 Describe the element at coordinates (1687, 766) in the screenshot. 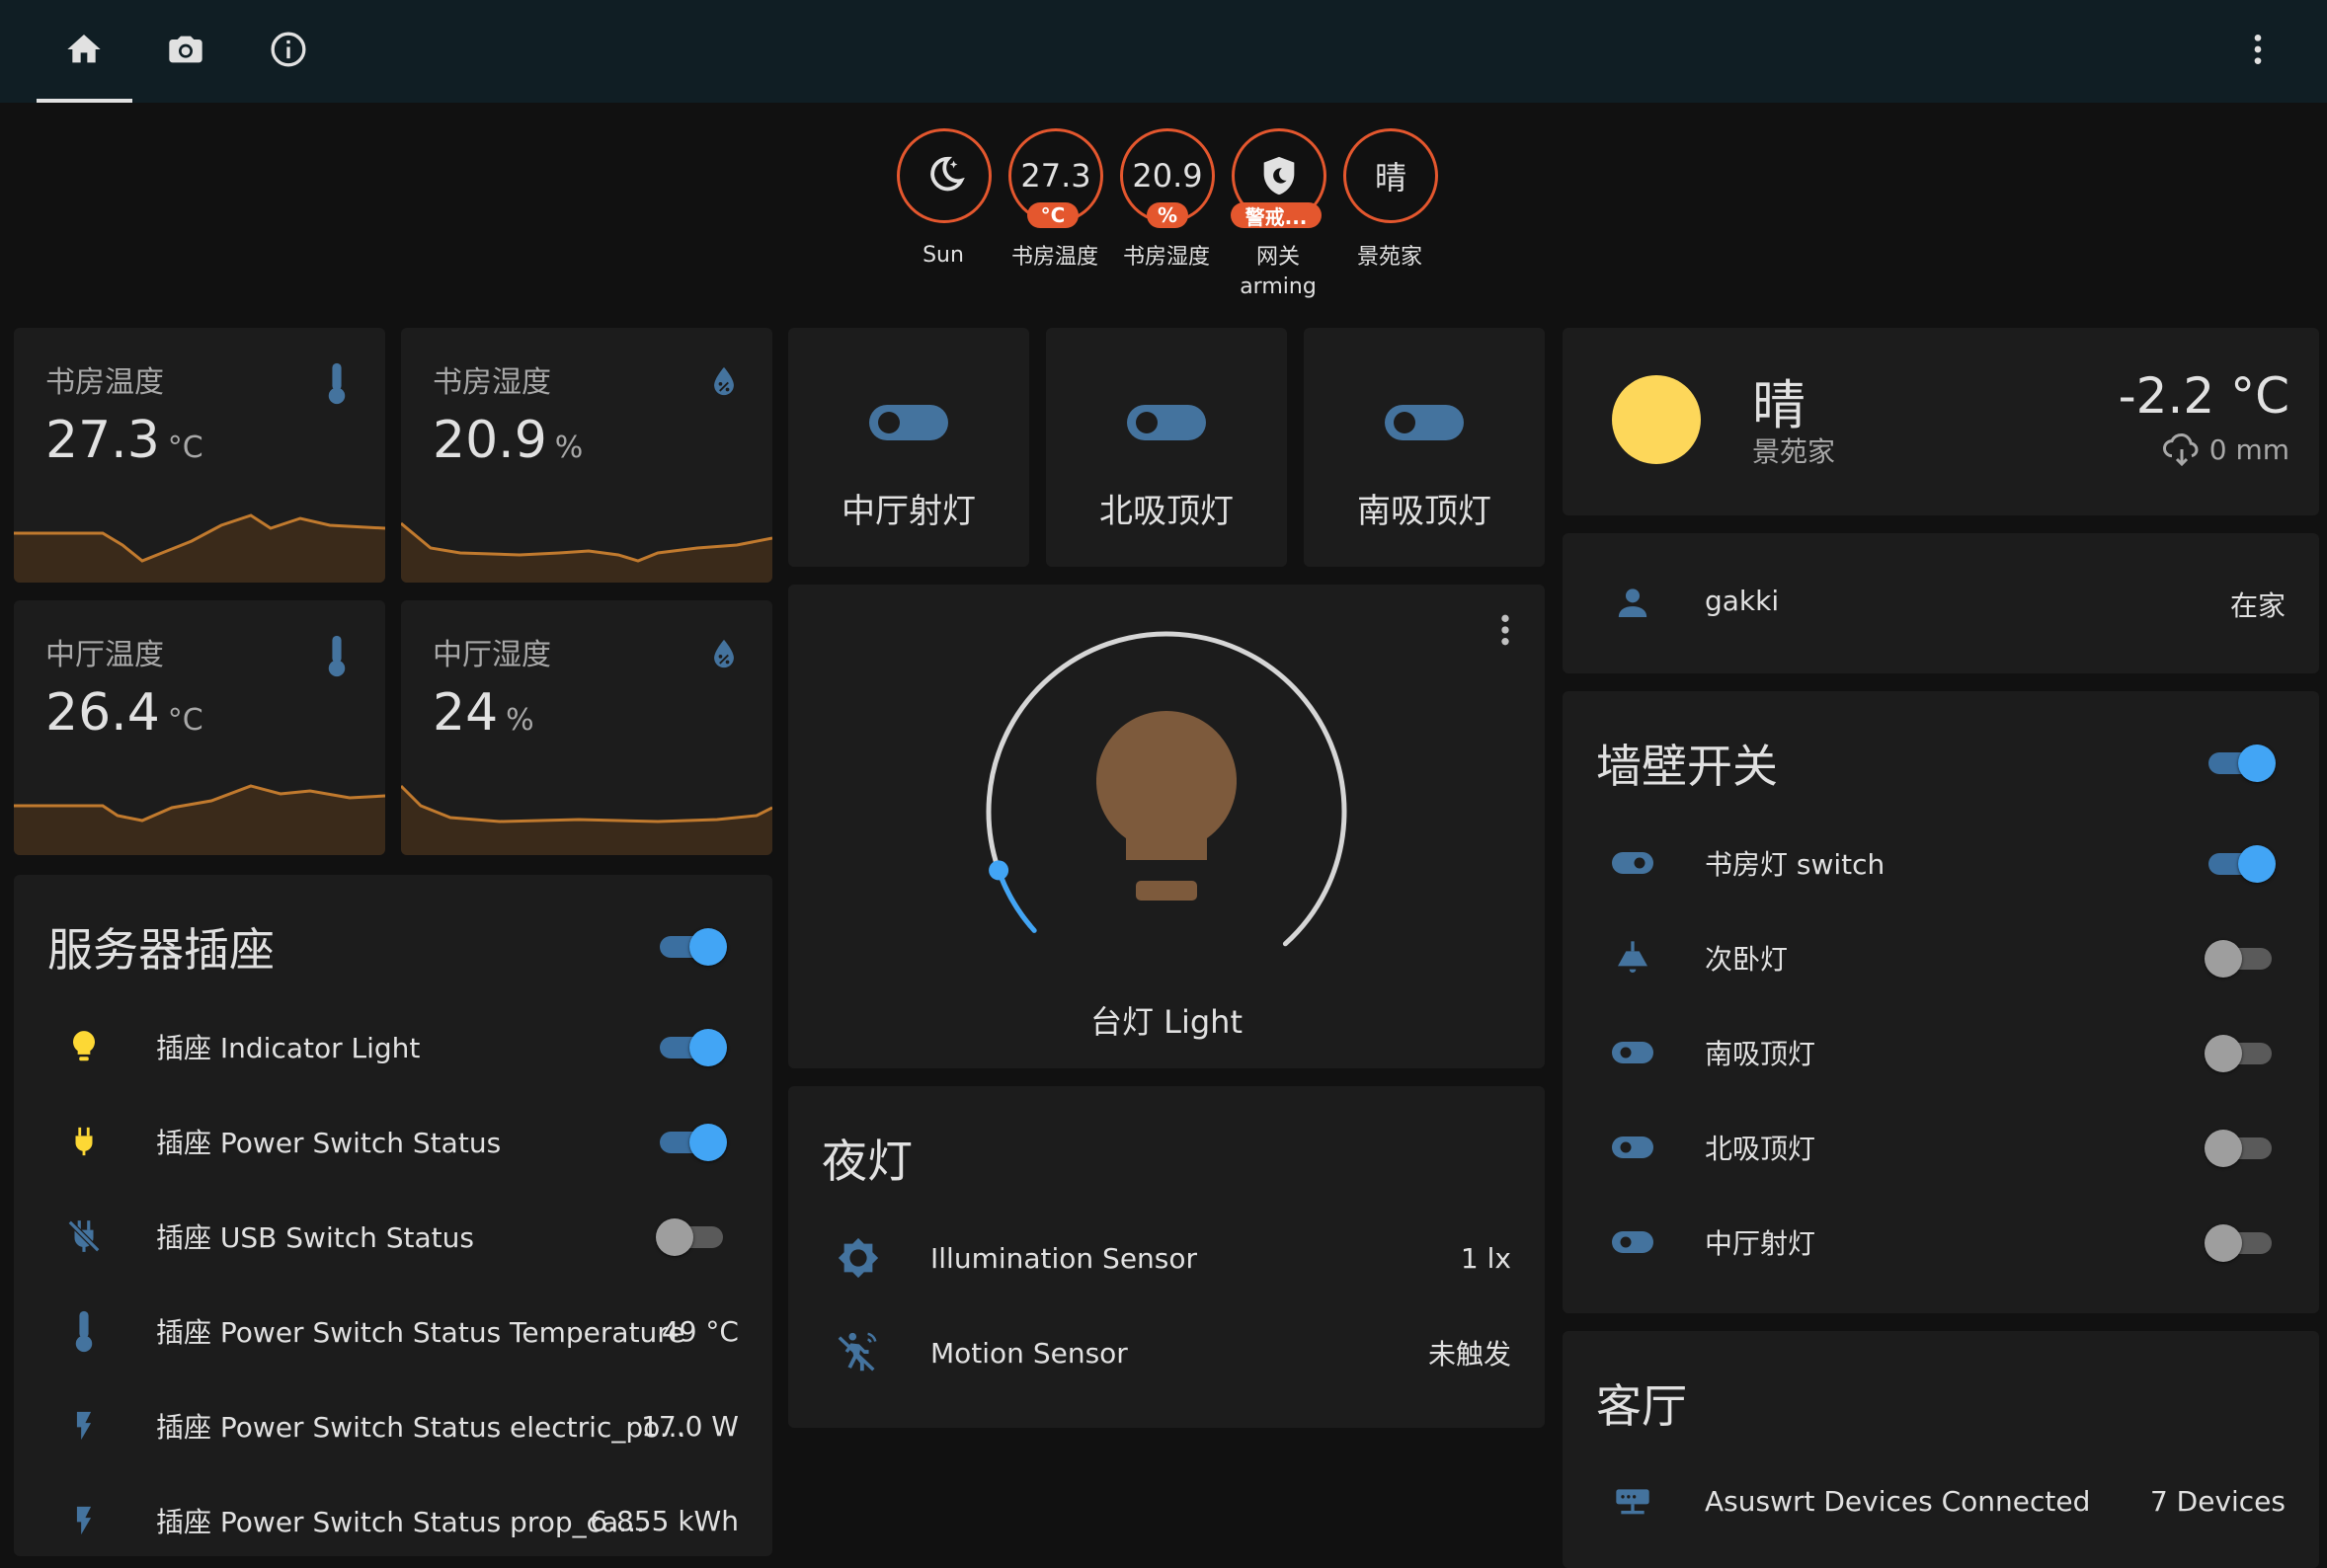

I see `card-title: 墙壁开关` at that location.